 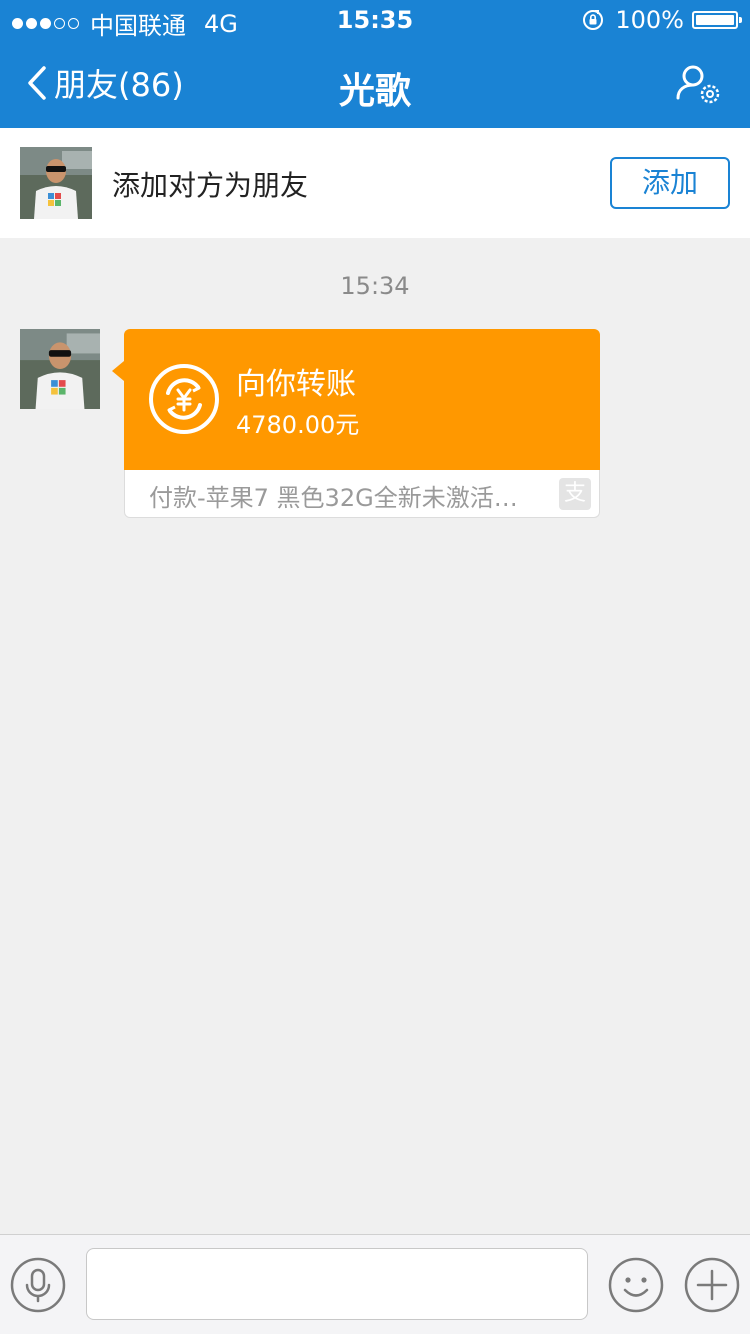 I want to click on emoji-button, so click(x=636, y=1287).